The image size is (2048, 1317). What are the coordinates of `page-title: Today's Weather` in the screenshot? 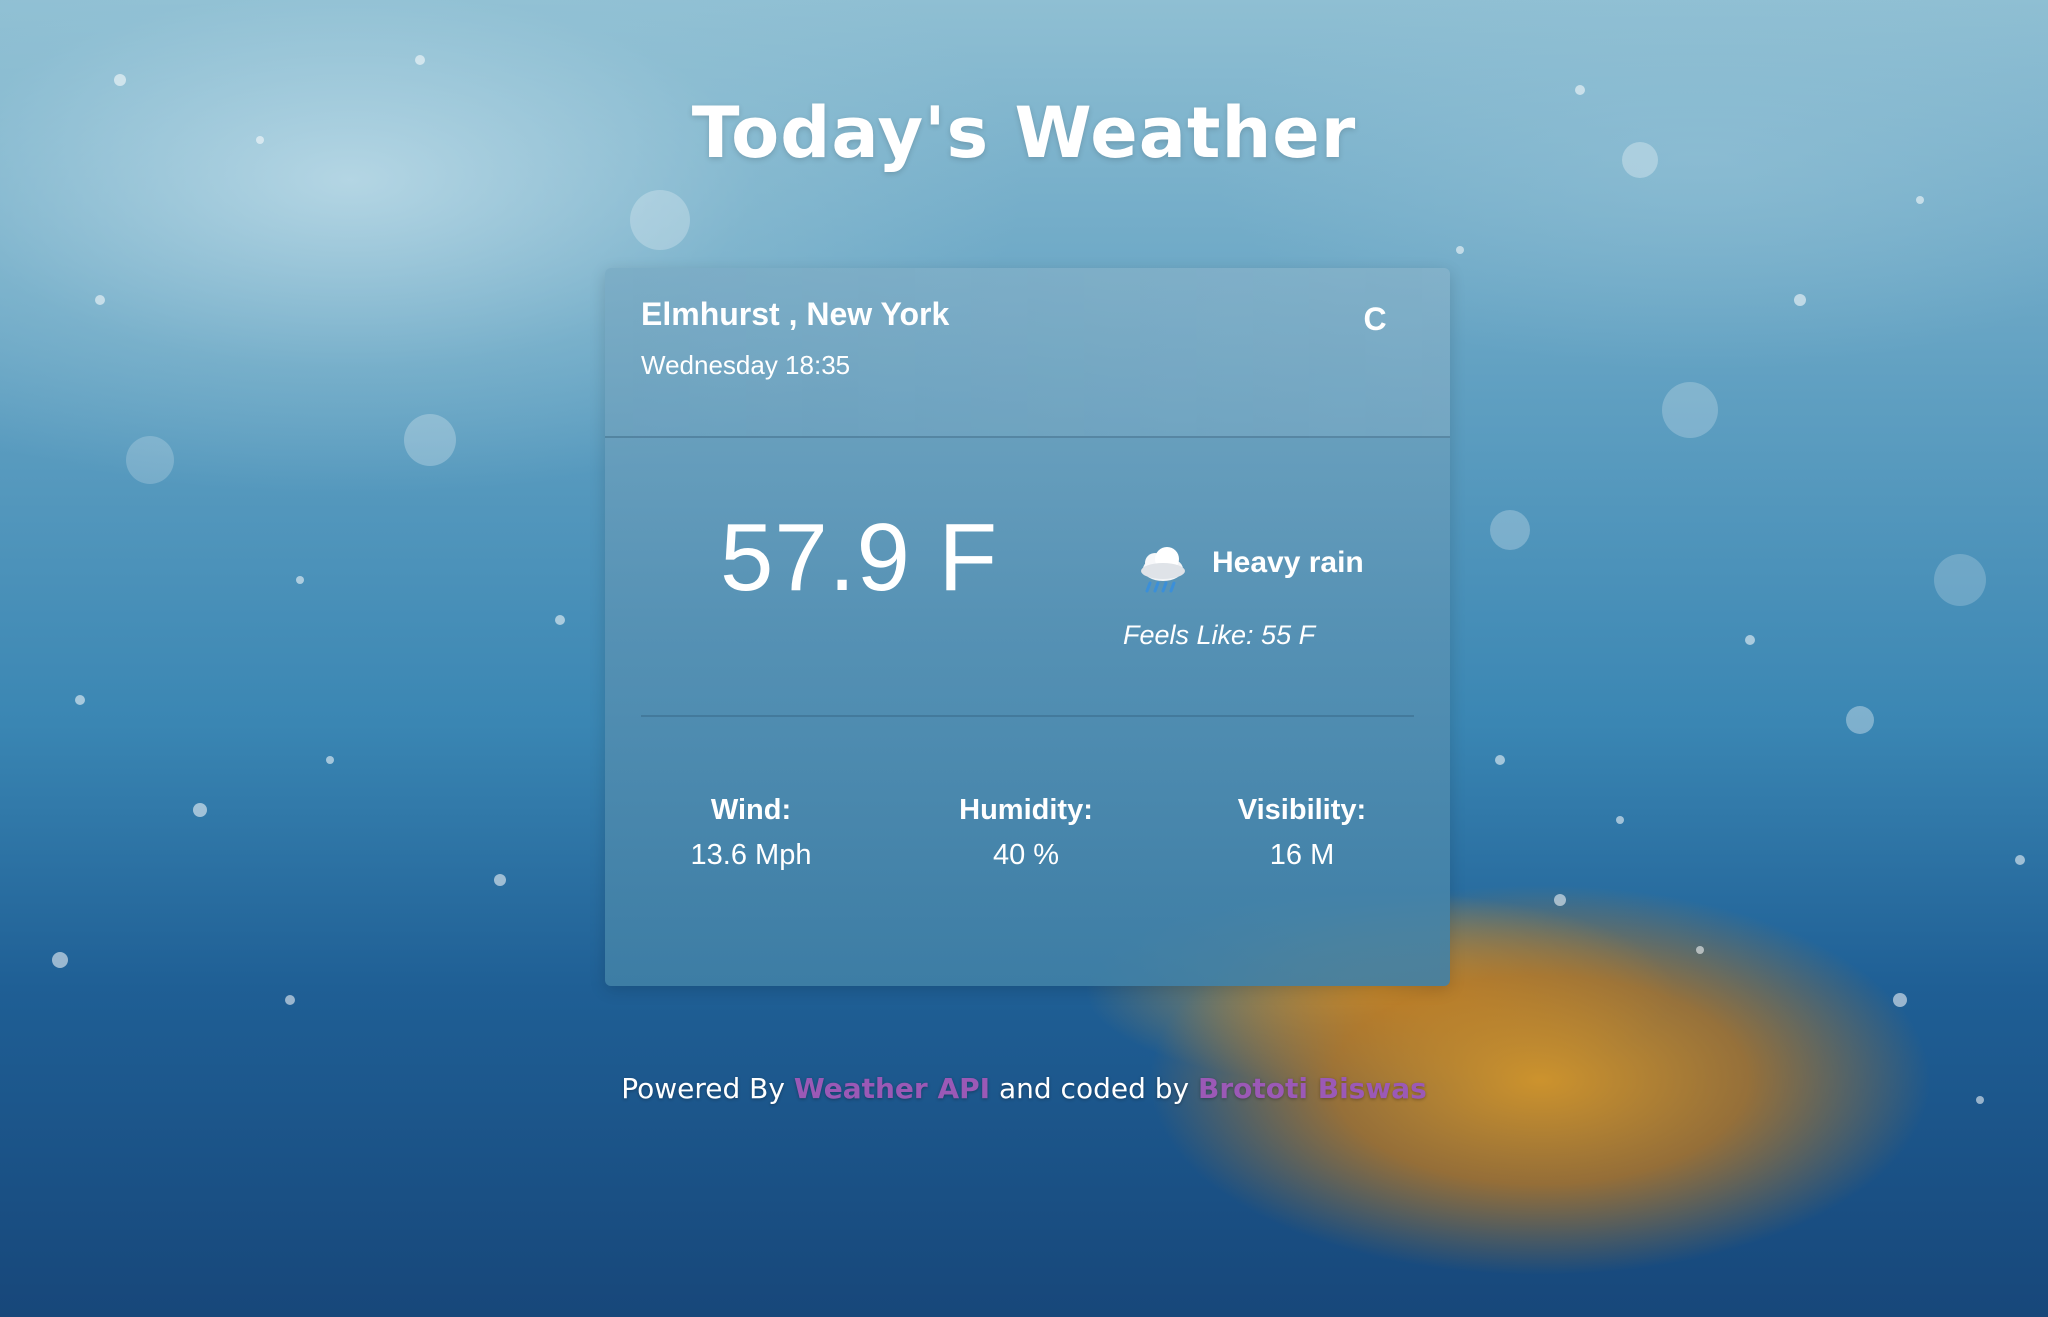 It's located at (1024, 133).